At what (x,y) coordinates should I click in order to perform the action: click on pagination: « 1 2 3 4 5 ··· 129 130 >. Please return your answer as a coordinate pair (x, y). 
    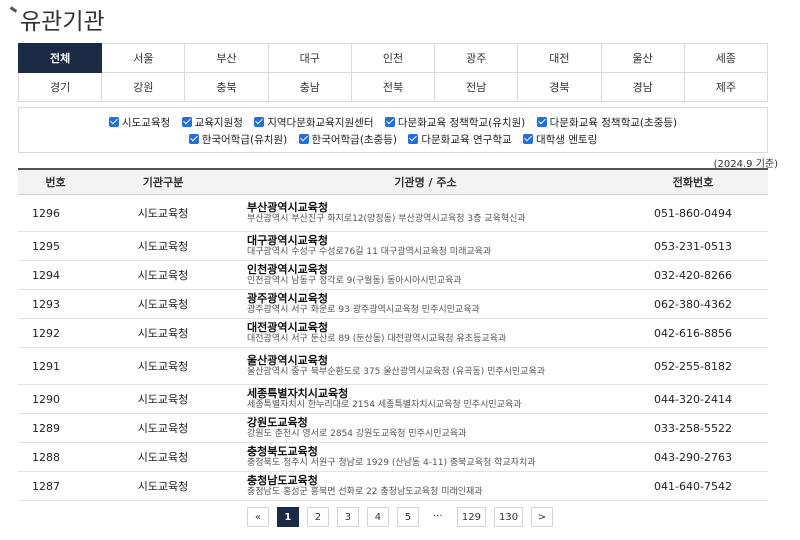
    Looking at the image, I should click on (400, 518).